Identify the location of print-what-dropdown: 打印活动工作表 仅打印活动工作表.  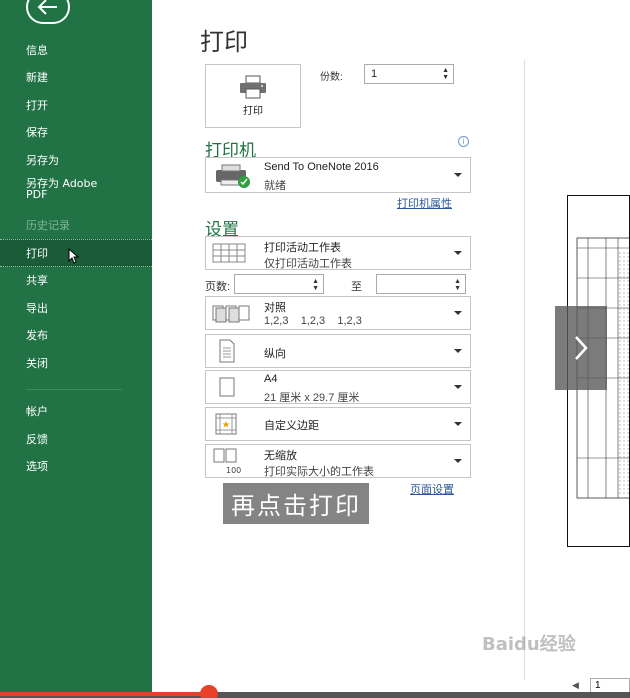
(338, 253).